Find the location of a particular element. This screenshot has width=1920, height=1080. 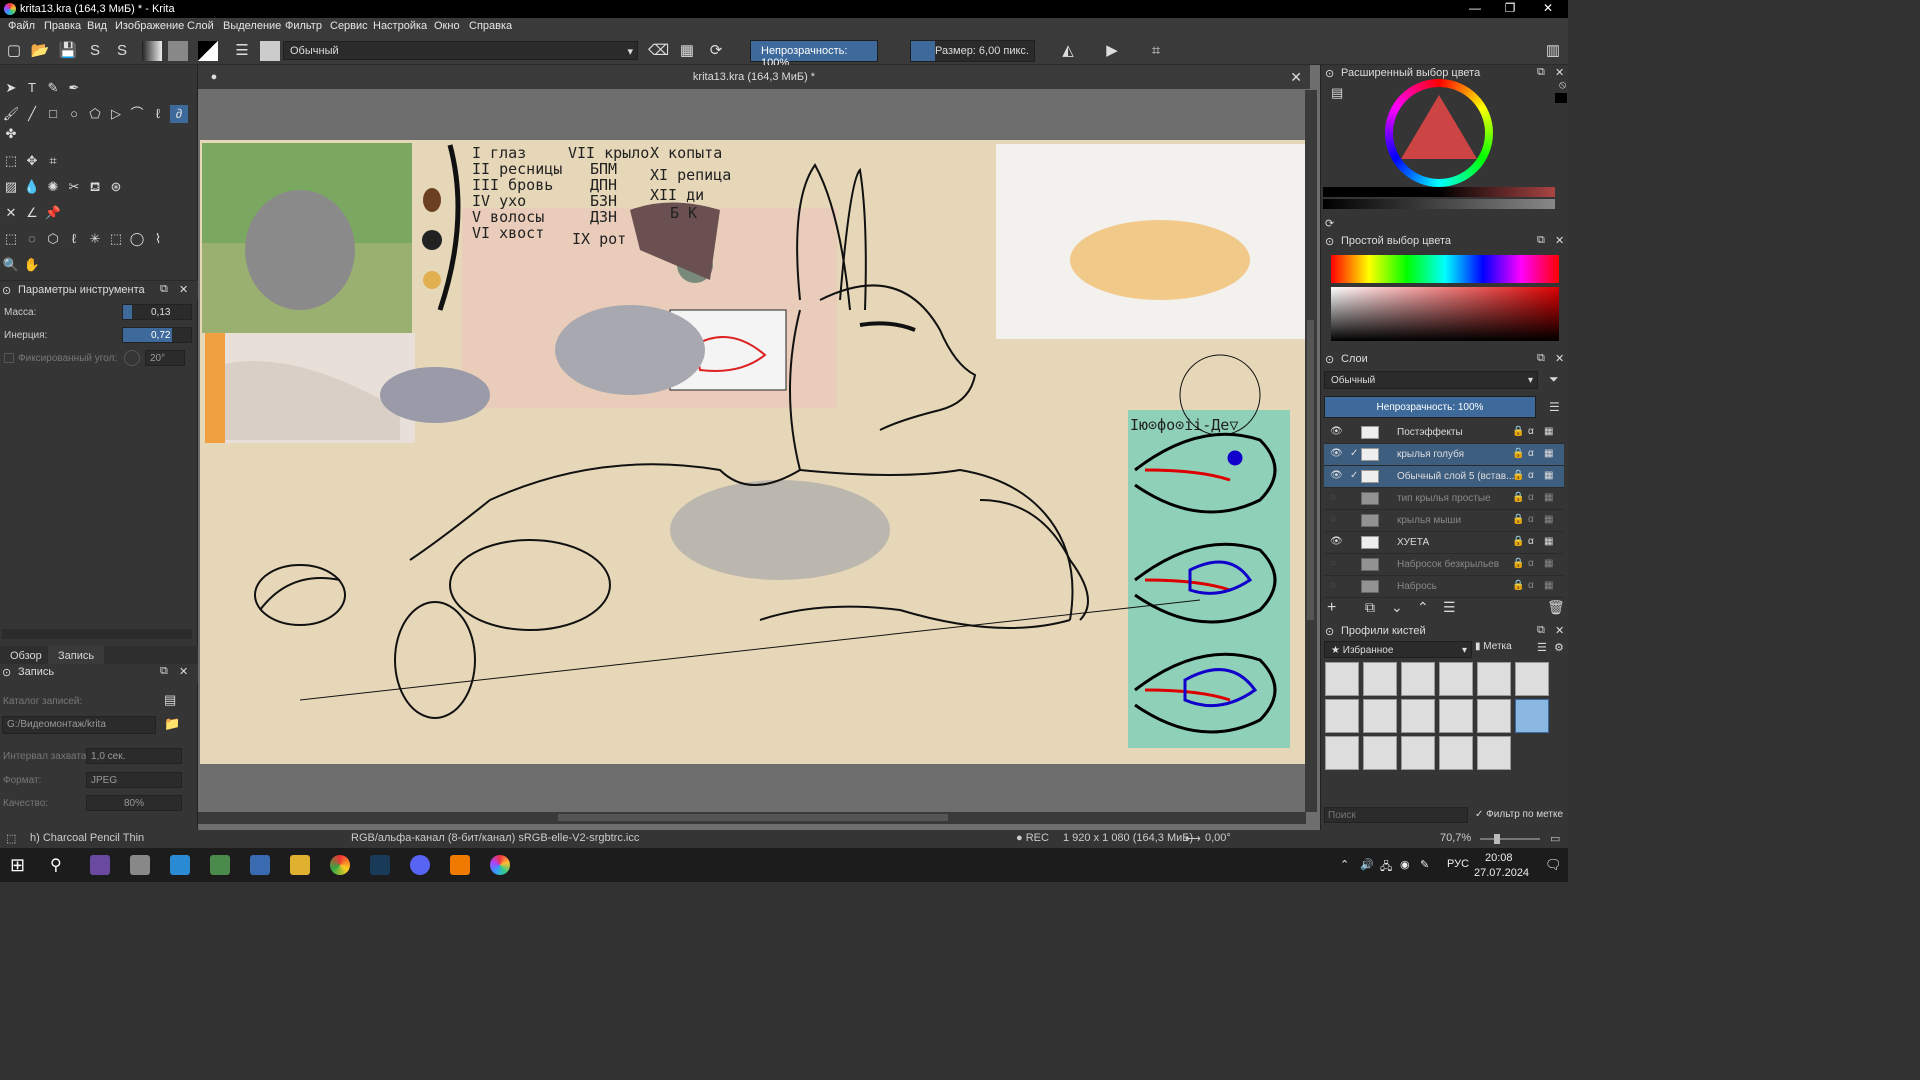

clock-date: 27.07.2024 is located at coordinates (1501, 873).